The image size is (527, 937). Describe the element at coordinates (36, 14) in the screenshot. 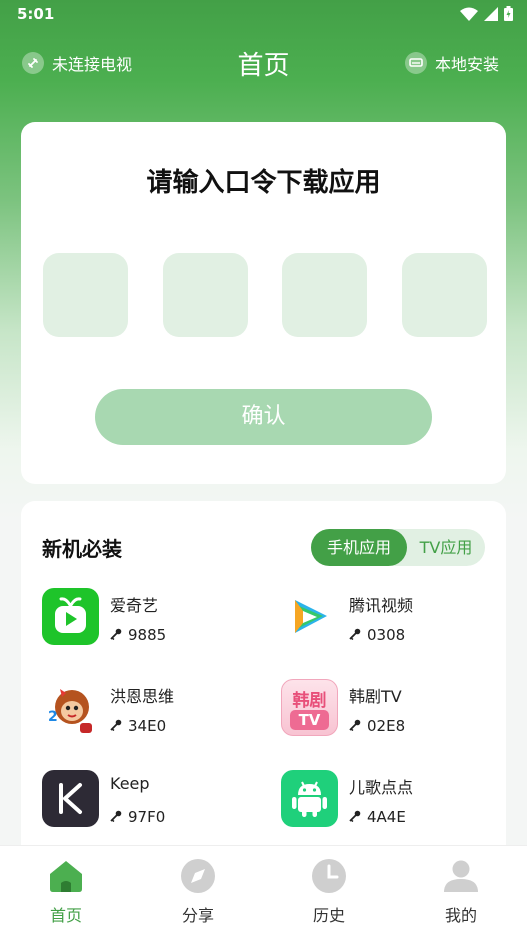

I see `status-time: 5:01` at that location.